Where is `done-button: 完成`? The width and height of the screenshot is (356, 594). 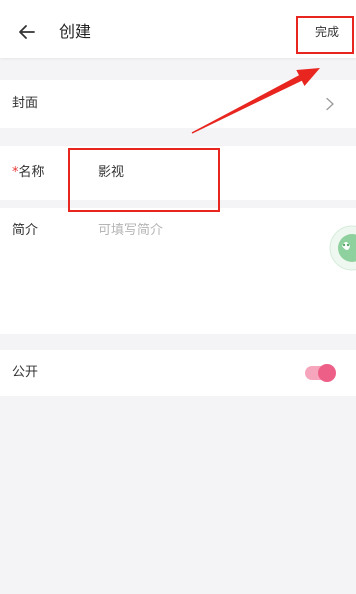 done-button: 完成 is located at coordinates (327, 32).